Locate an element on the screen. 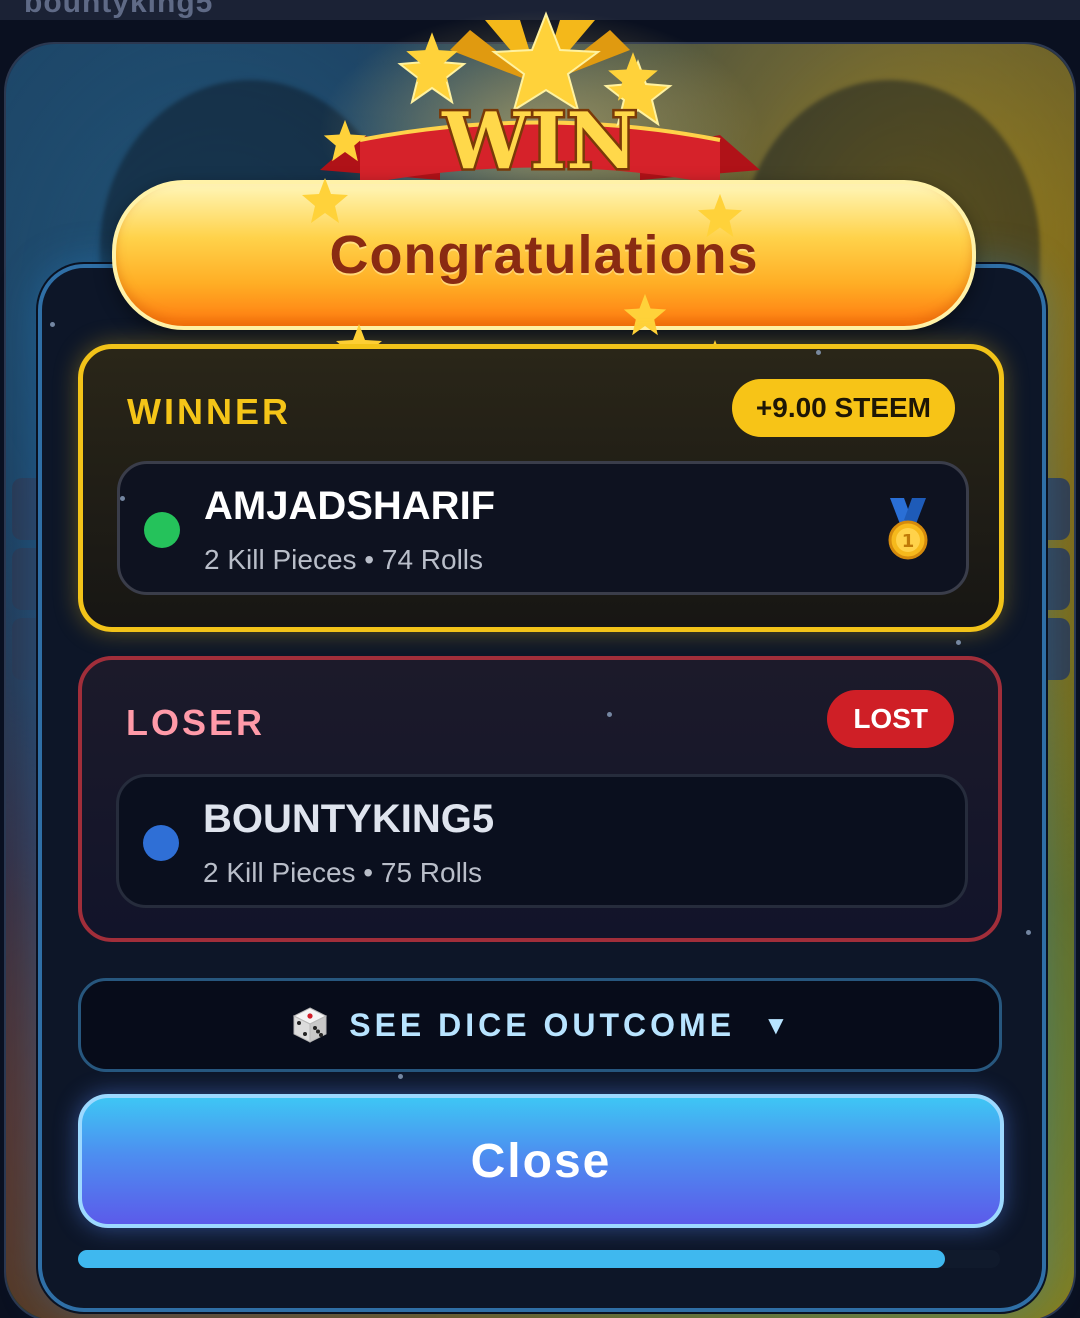 The width and height of the screenshot is (1080, 1318). win-text: WIN is located at coordinates (539, 141).